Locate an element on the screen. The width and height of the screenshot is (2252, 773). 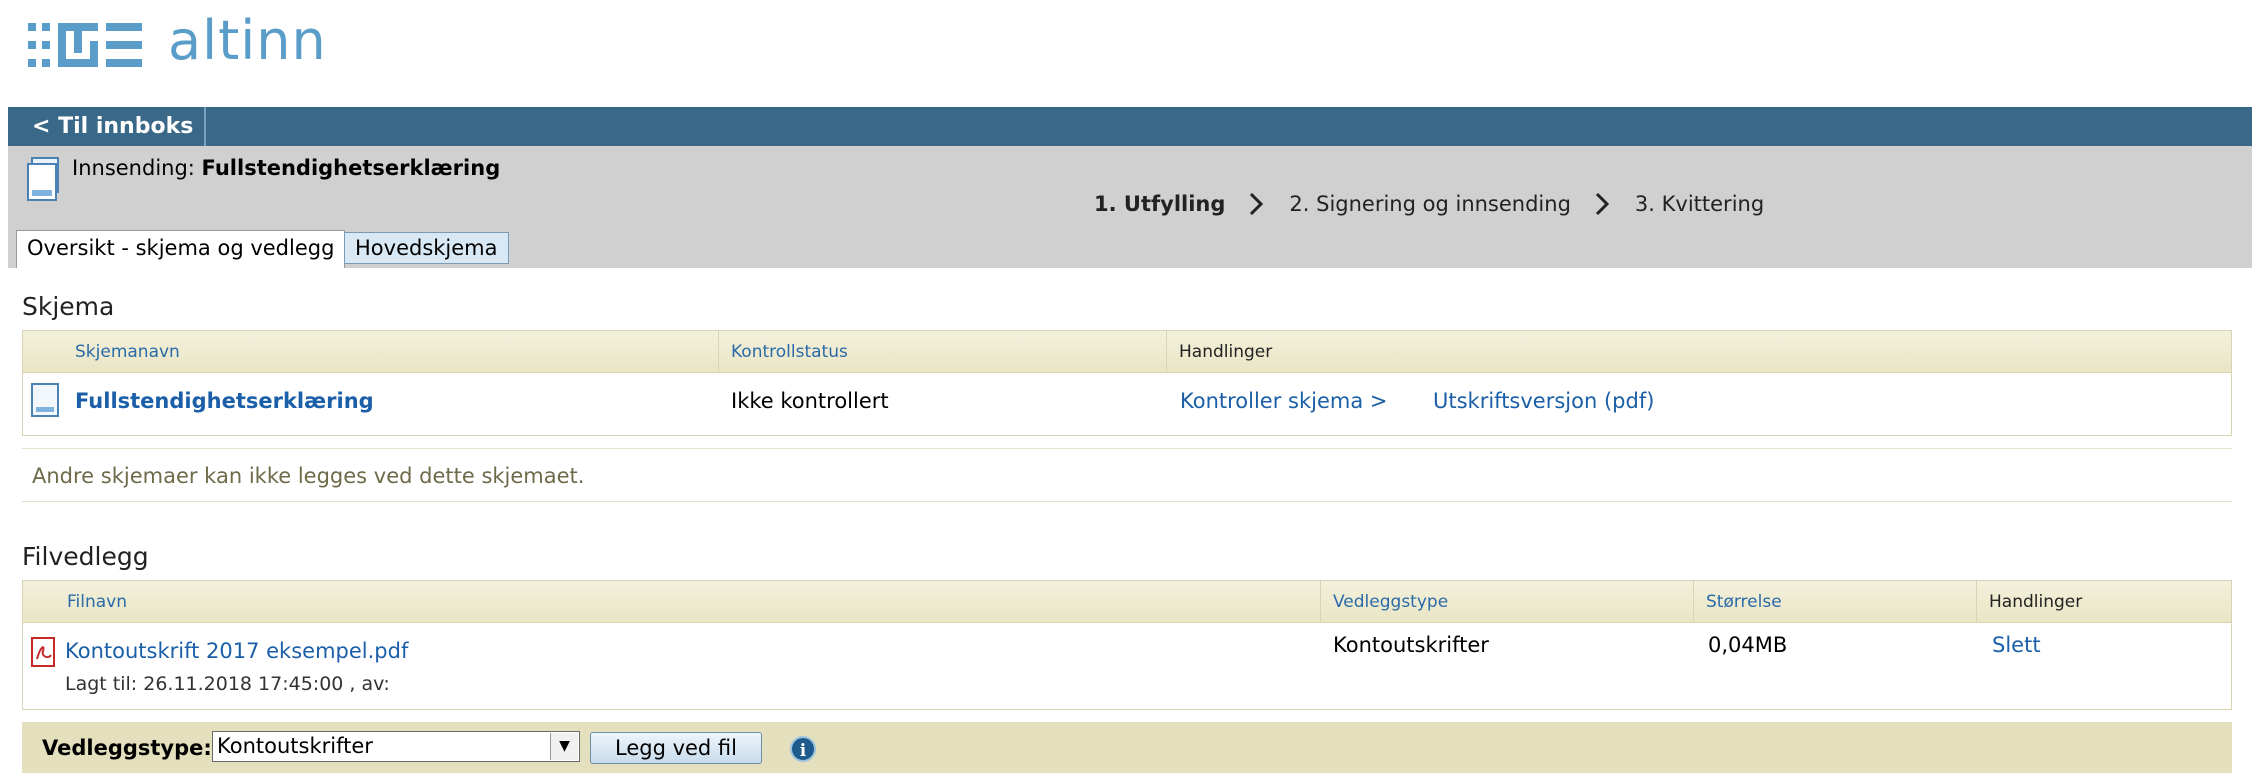
tab-main-form: Hovedskjema is located at coordinates (426, 248).